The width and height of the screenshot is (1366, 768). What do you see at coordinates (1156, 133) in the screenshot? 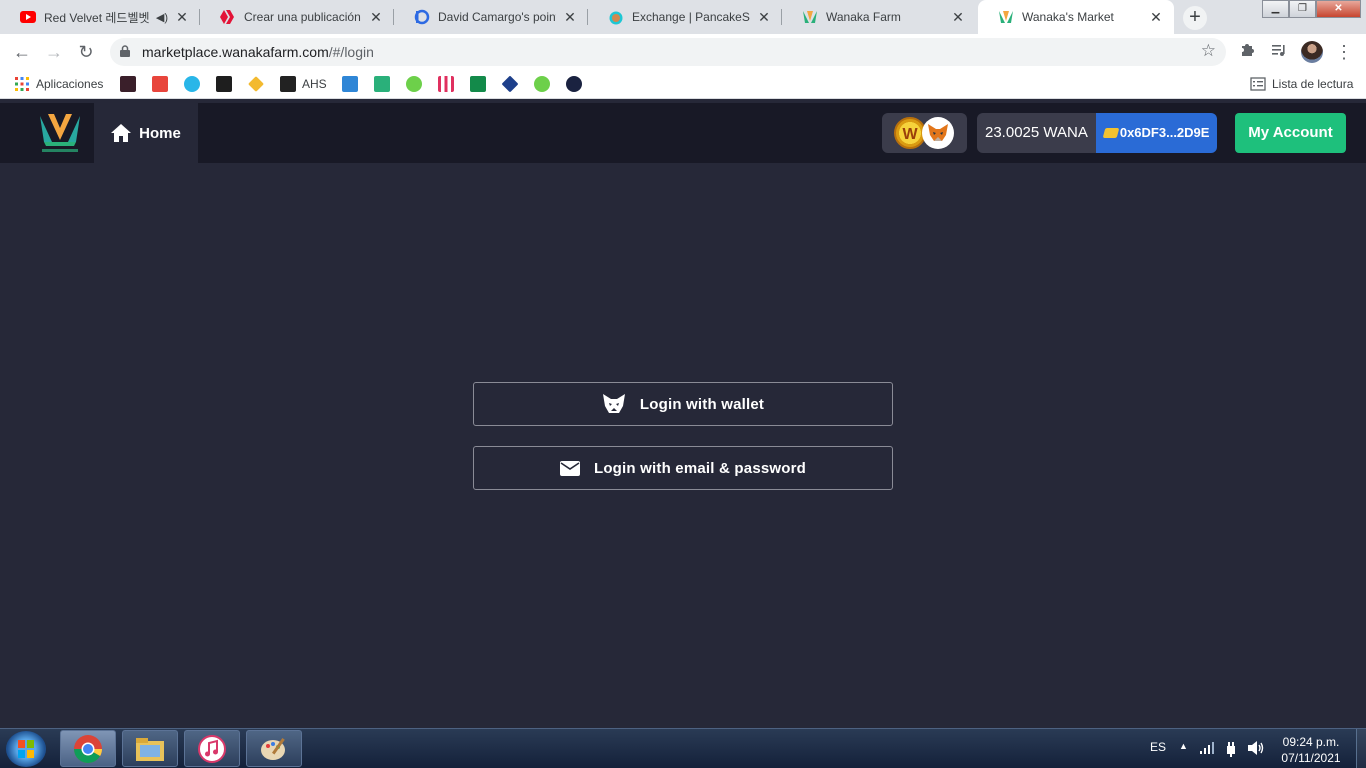
I see `wallet-address-pill: 0x6DF3...2D9E` at bounding box center [1156, 133].